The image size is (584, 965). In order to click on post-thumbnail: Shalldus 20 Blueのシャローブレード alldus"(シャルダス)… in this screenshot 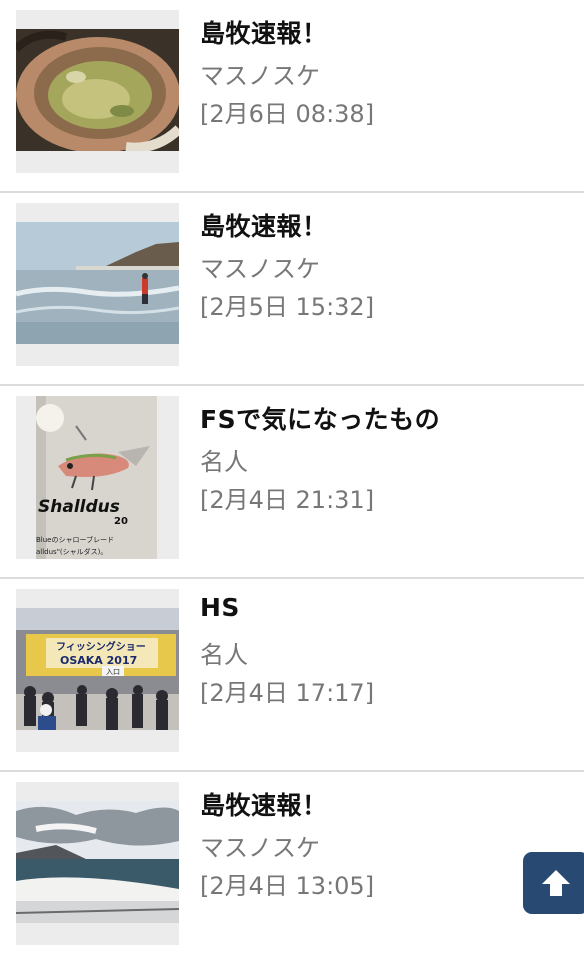, I will do `click(97, 477)`.